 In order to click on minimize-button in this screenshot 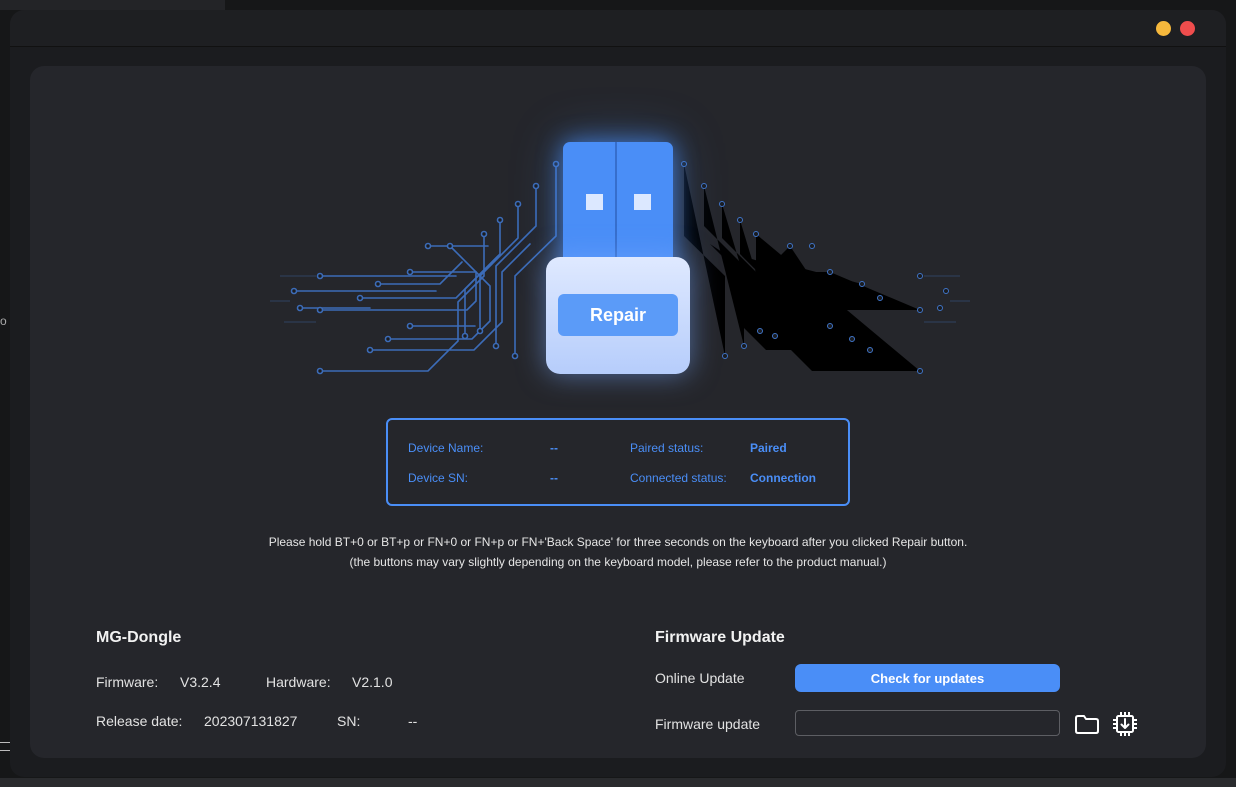, I will do `click(1163, 28)`.